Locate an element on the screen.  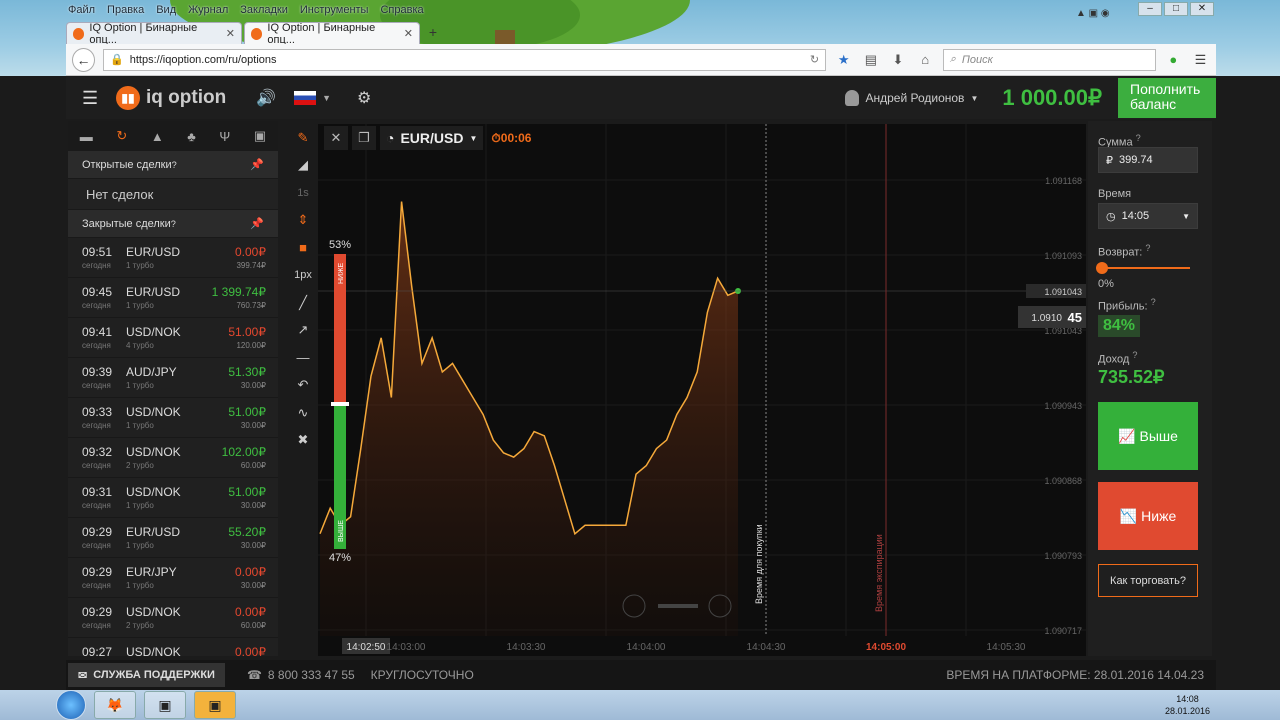
time-tick-label: 14:05:00 is located at coordinates (886, 647).